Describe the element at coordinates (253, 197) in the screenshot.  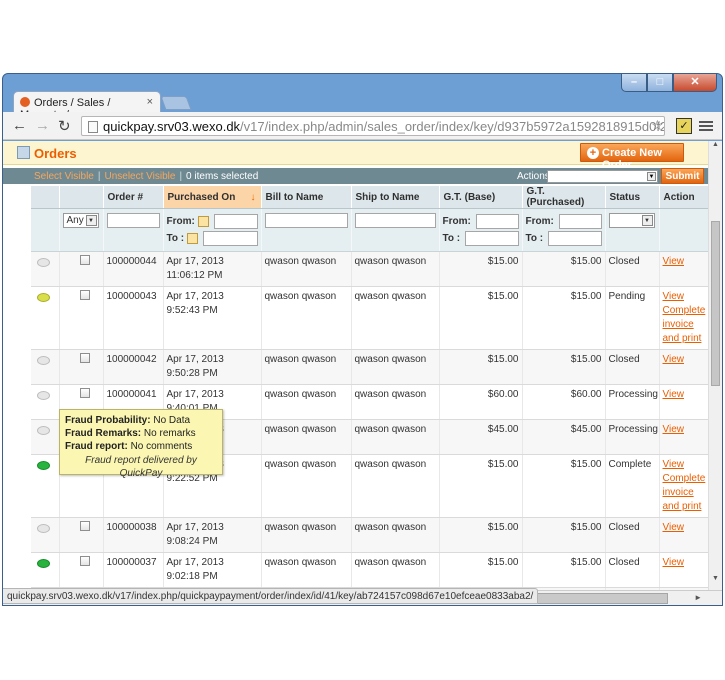
I see `sort-arrow-icon: ↓` at that location.